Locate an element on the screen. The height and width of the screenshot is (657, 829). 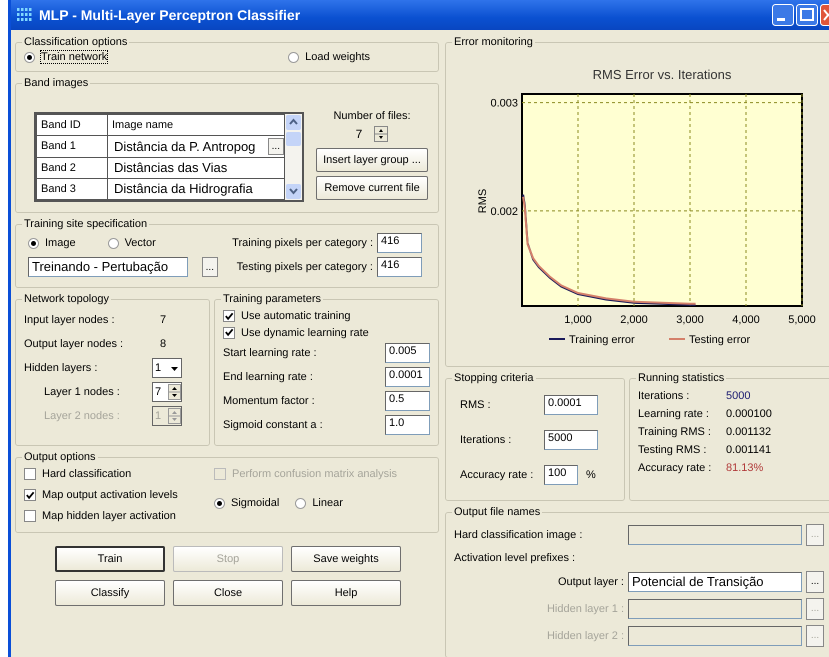
maximize-icon is located at coordinates (807, 15).